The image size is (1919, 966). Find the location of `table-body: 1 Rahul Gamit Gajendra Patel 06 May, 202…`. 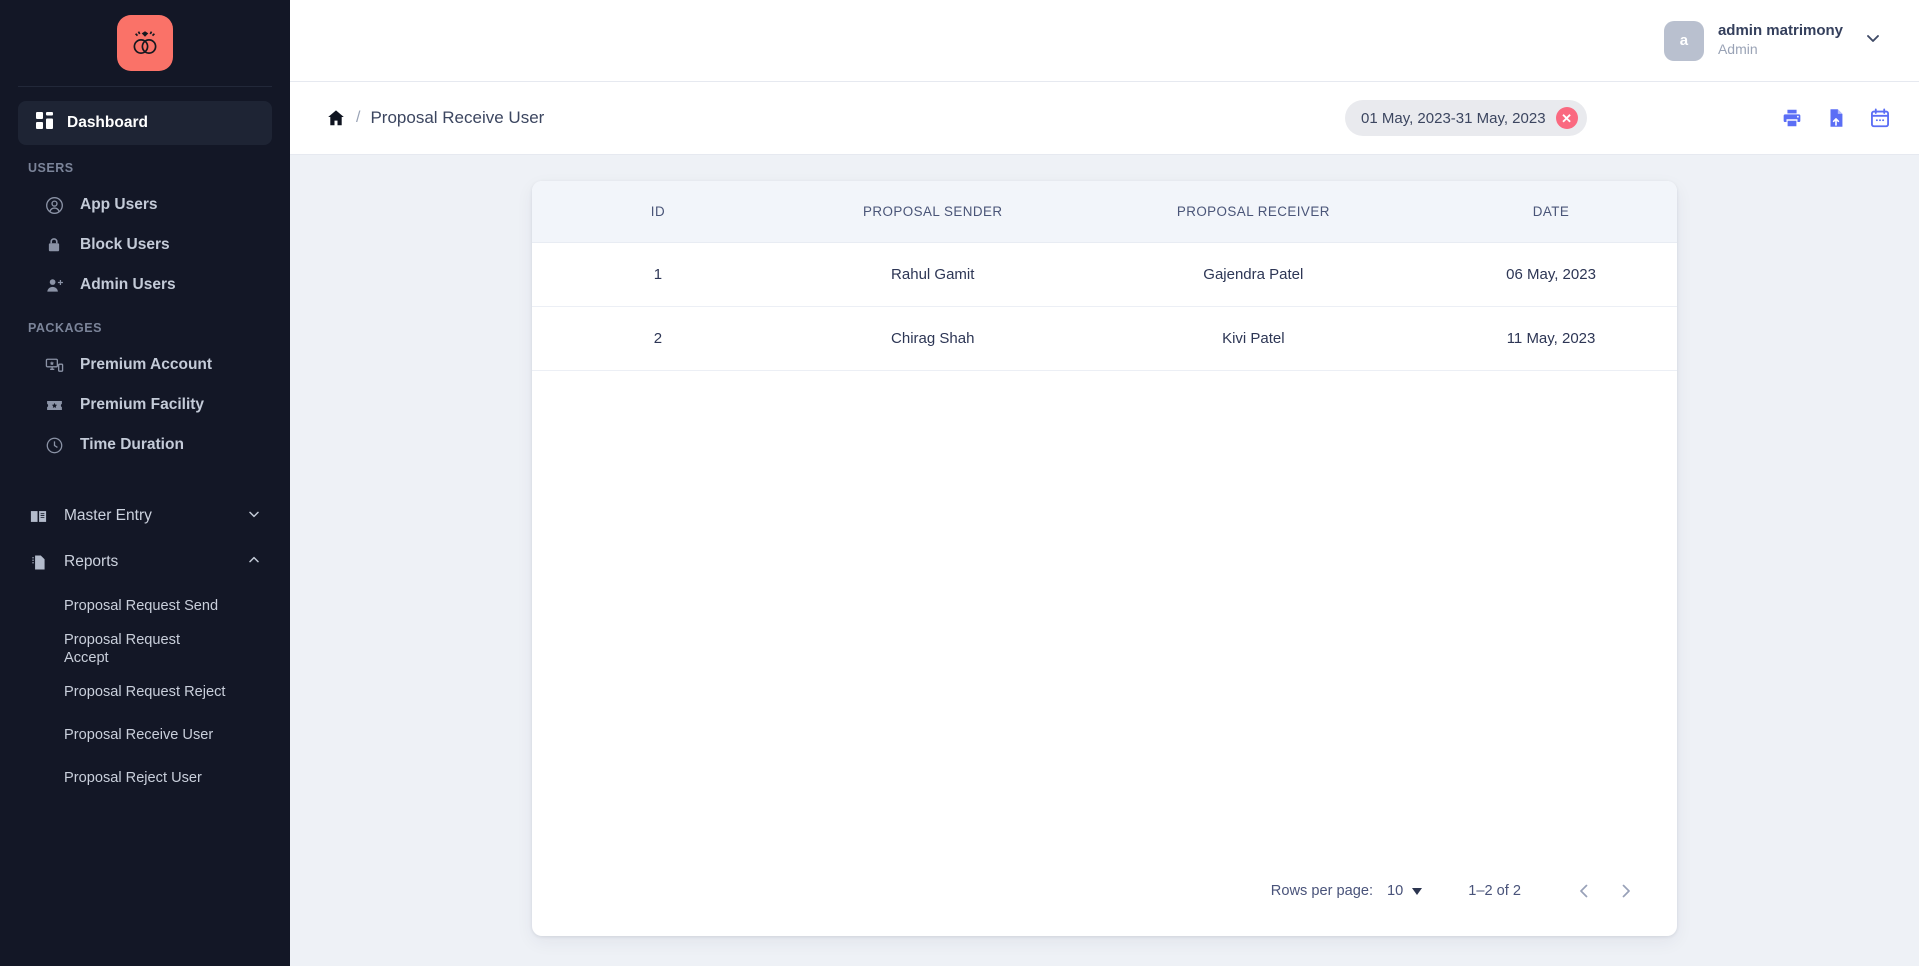

table-body: 1 Rahul Gamit Gajendra Patel 06 May, 202… is located at coordinates (1104, 306).